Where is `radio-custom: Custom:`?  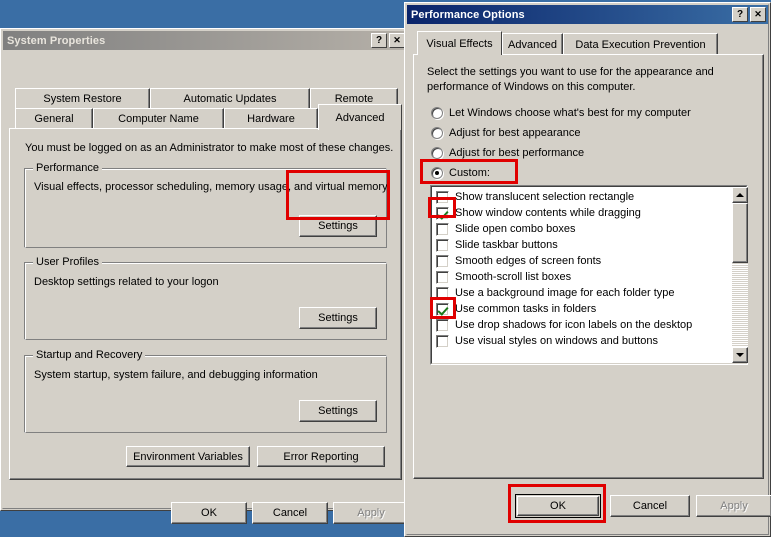 radio-custom: Custom: is located at coordinates (460, 173).